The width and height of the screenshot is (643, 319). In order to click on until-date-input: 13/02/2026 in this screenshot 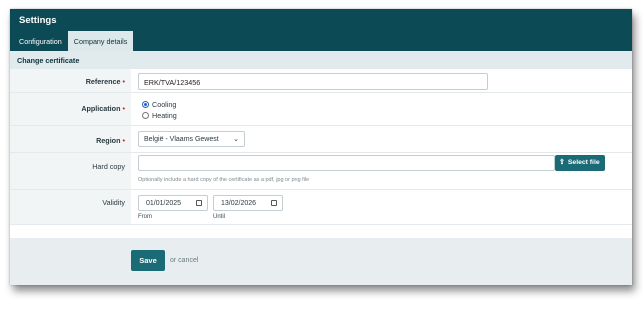, I will do `click(248, 203)`.